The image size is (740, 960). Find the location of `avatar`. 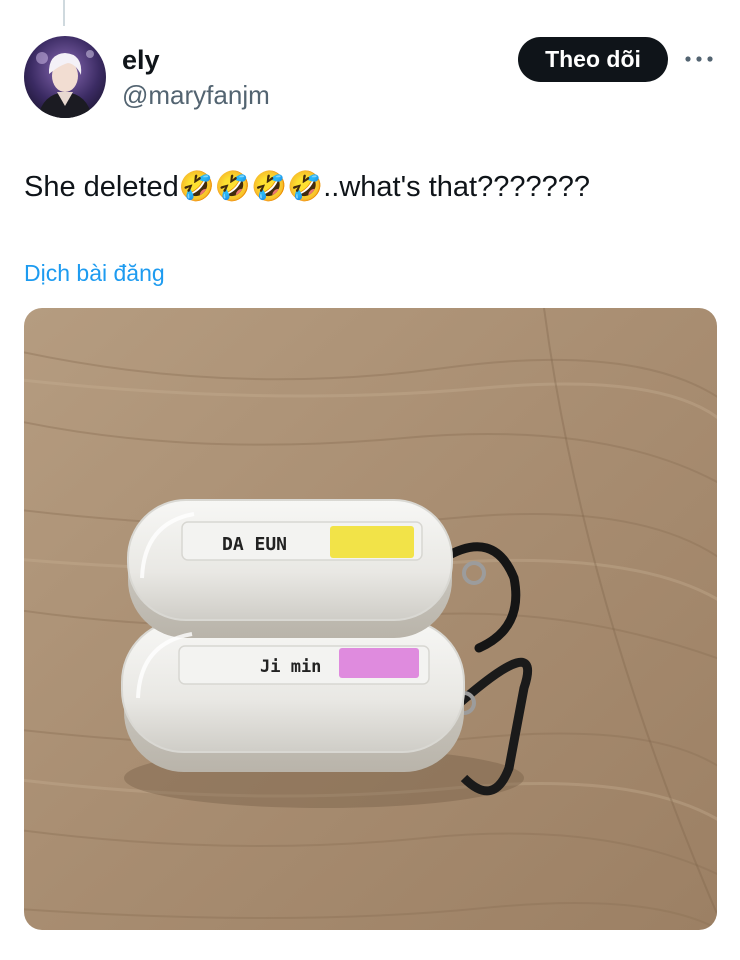

avatar is located at coordinates (65, 77).